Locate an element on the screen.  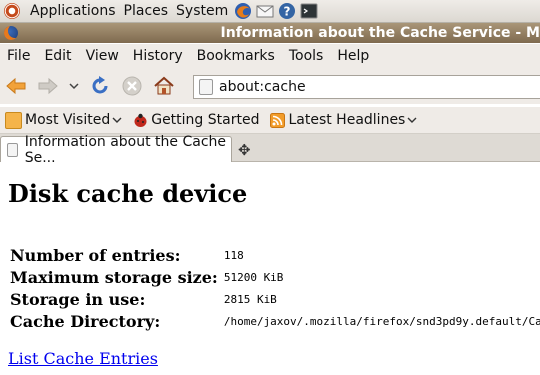
mail-icon is located at coordinates (265, 11).